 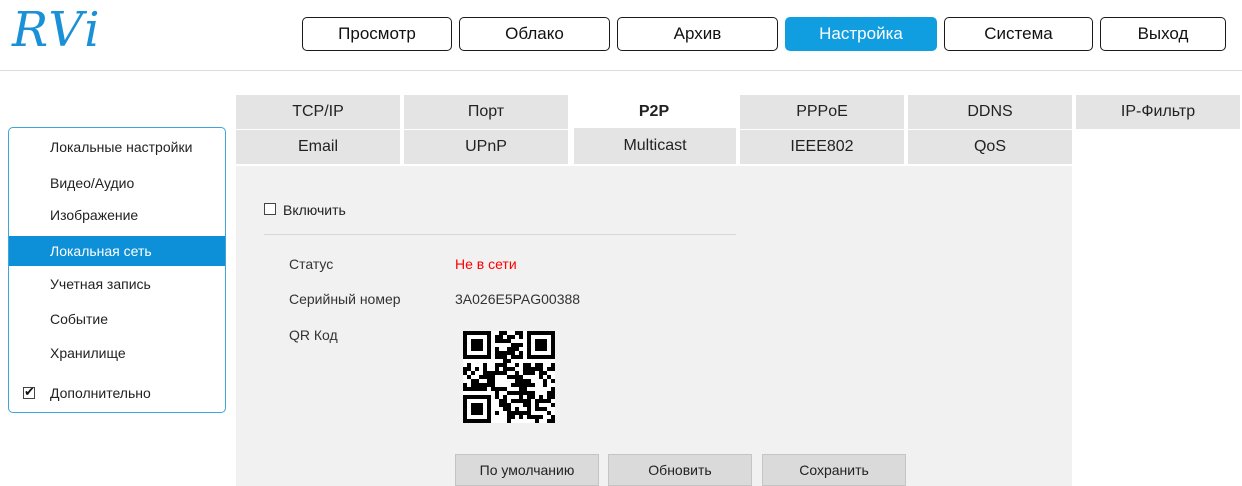 I want to click on refresh-button: Обновить, so click(x=680, y=470).